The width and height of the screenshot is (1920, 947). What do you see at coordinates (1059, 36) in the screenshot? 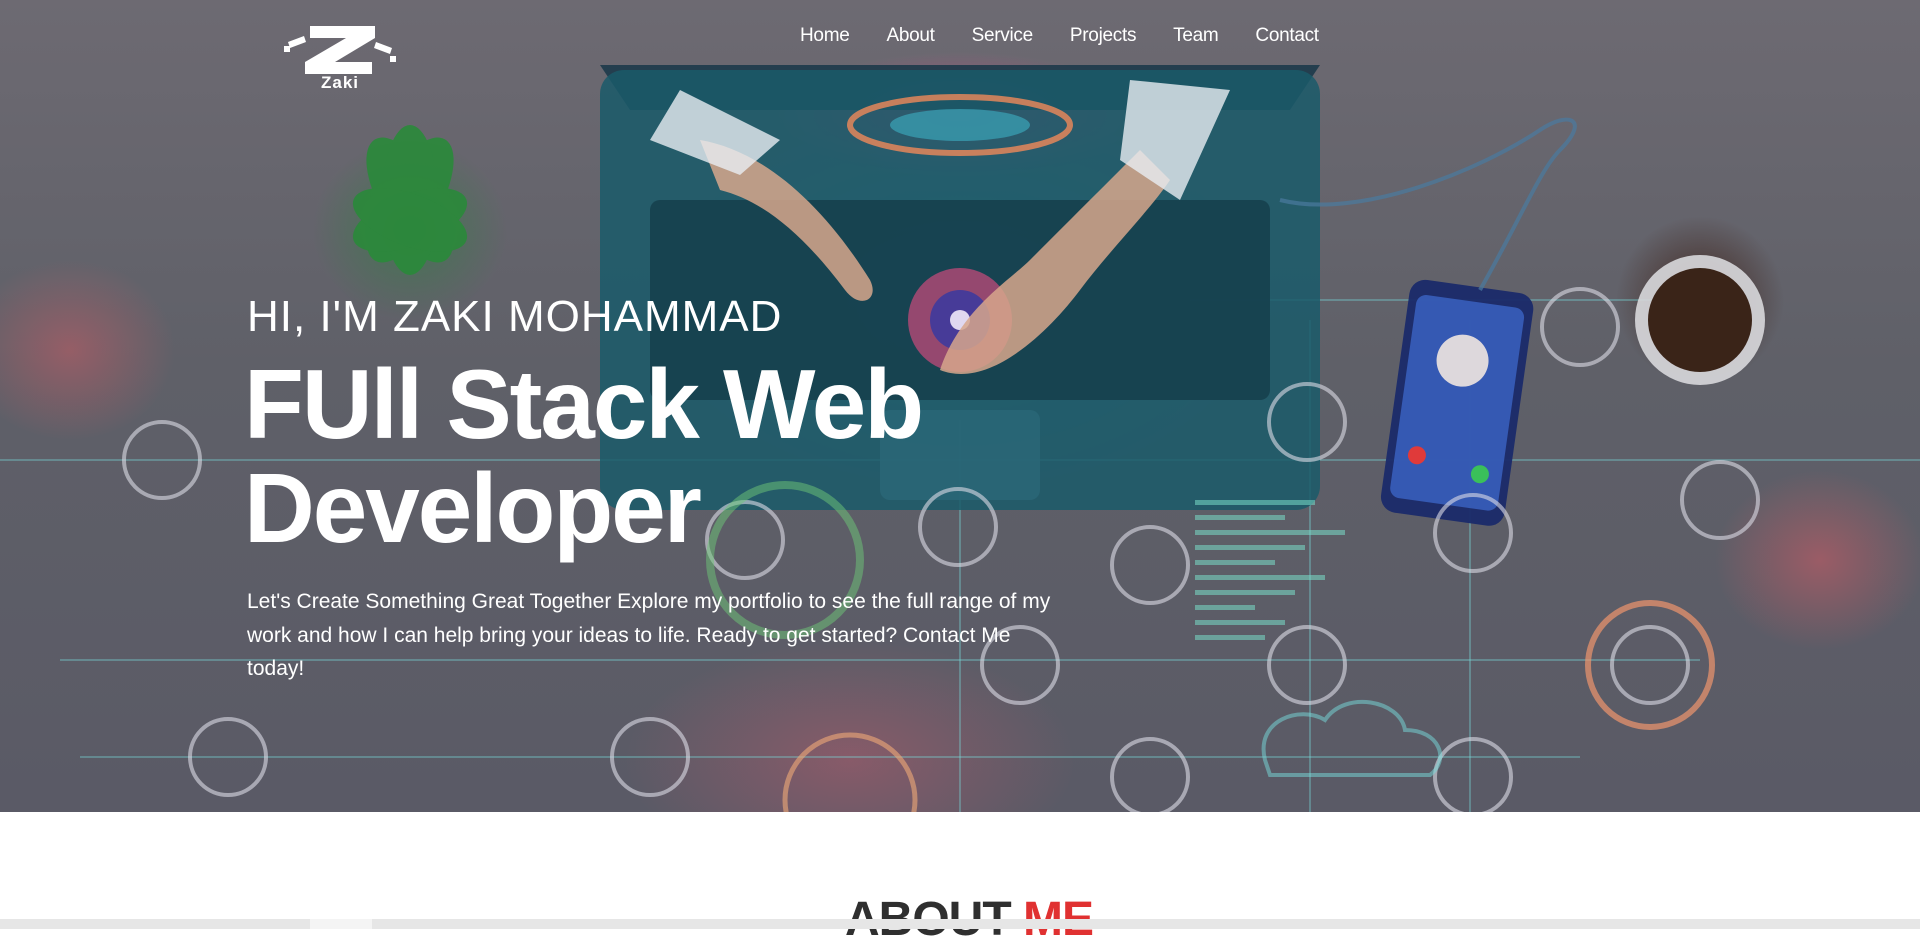
I see `main-nav: Home About Service Projects Team Contact` at bounding box center [1059, 36].